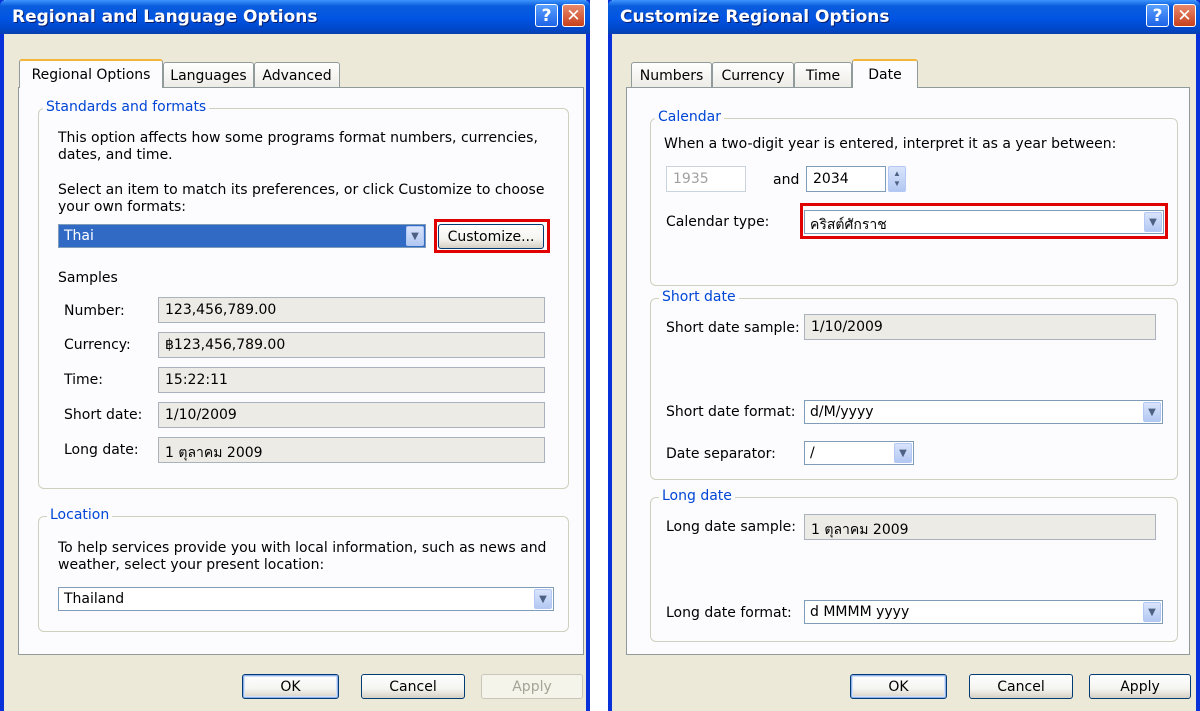 The width and height of the screenshot is (1200, 711). What do you see at coordinates (984, 222) in the screenshot?
I see `calendar-type-dropdown: คริสต์ศักราช ▼` at bounding box center [984, 222].